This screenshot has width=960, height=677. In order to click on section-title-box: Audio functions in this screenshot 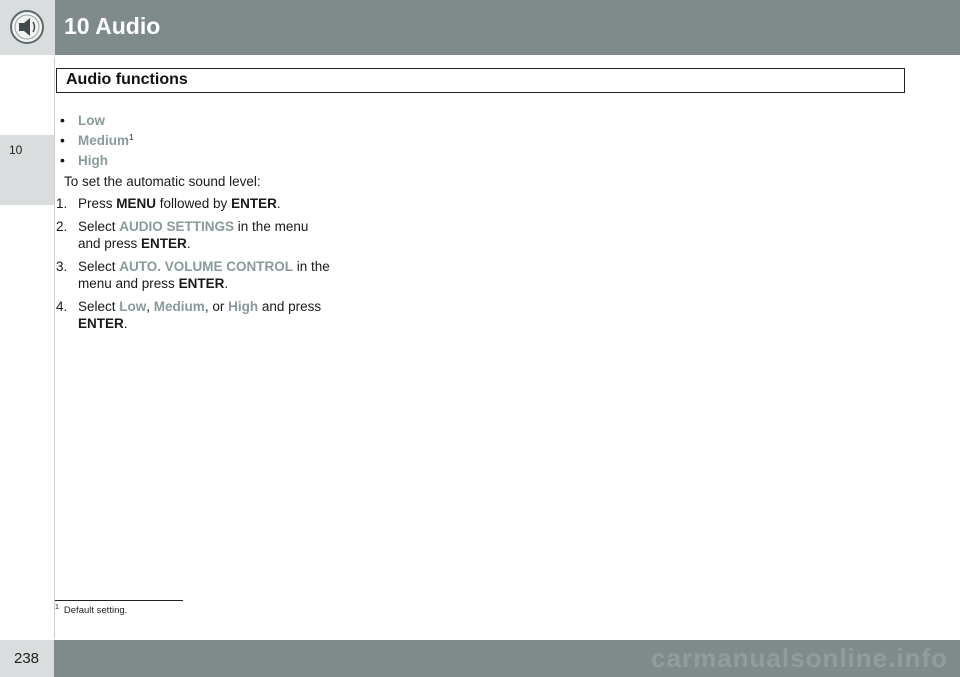, I will do `click(480, 80)`.